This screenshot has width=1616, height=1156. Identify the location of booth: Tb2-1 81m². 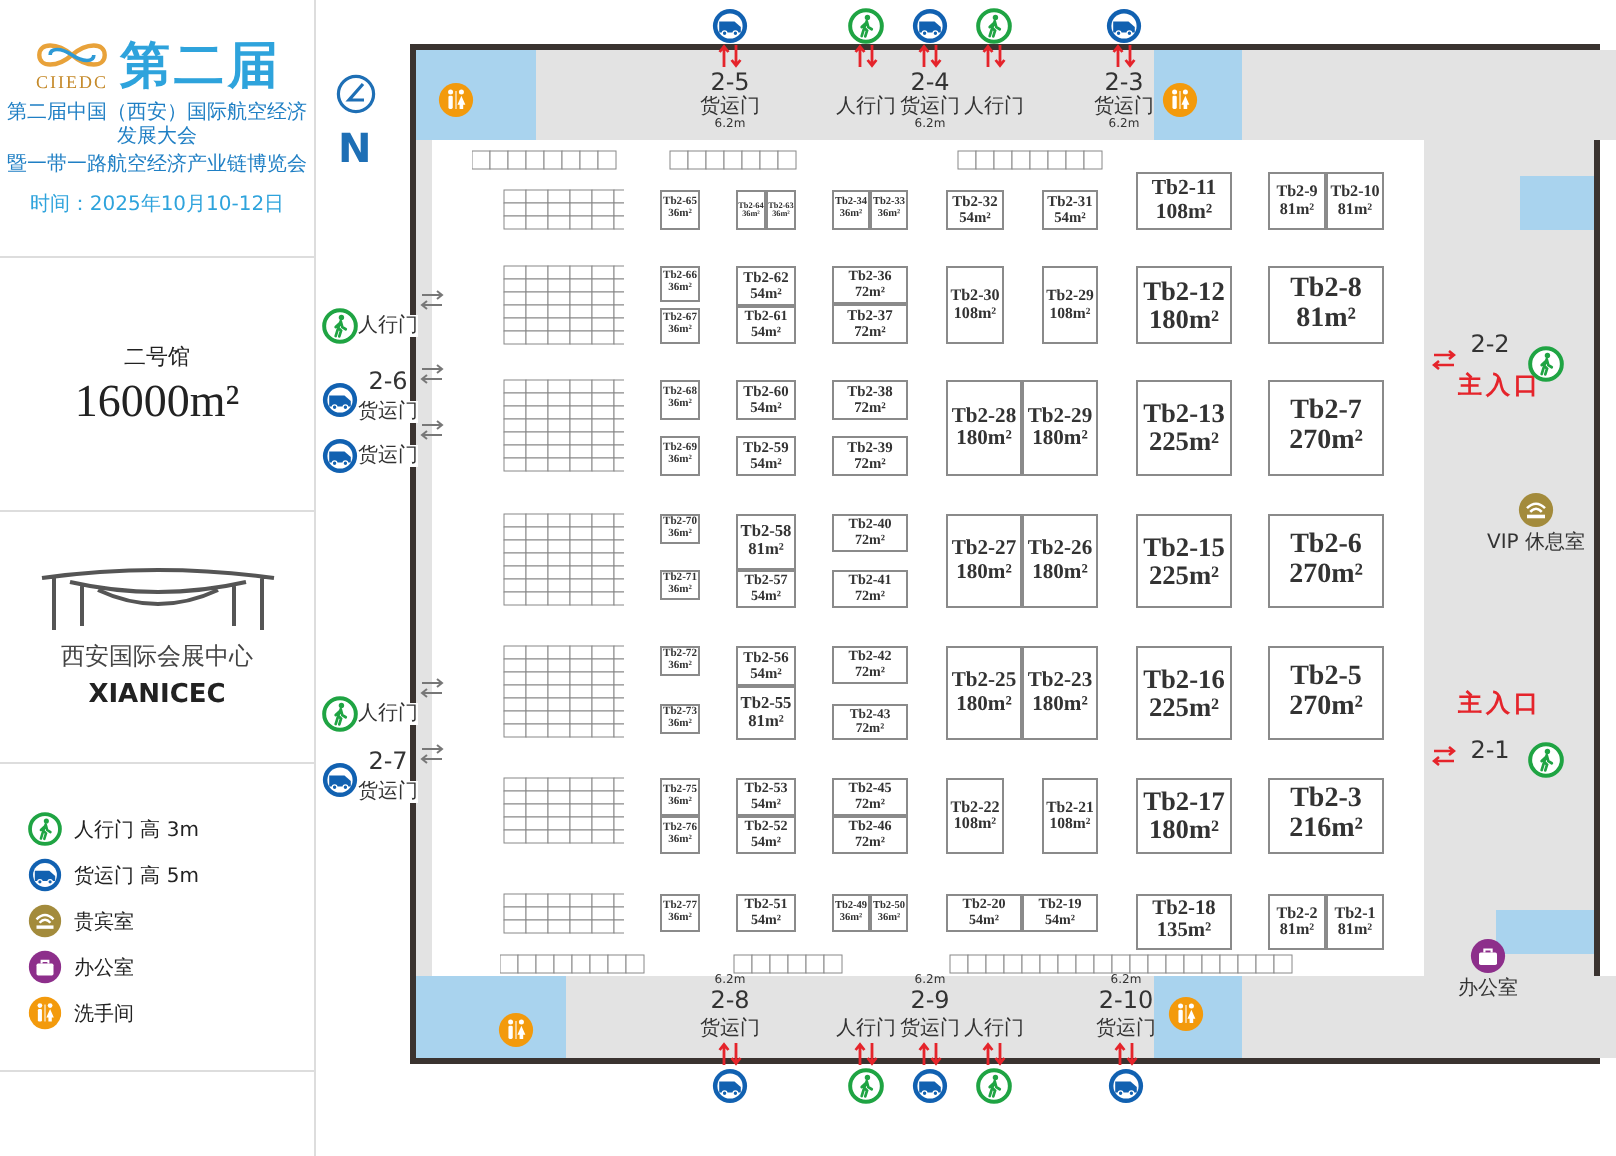
(1355, 922).